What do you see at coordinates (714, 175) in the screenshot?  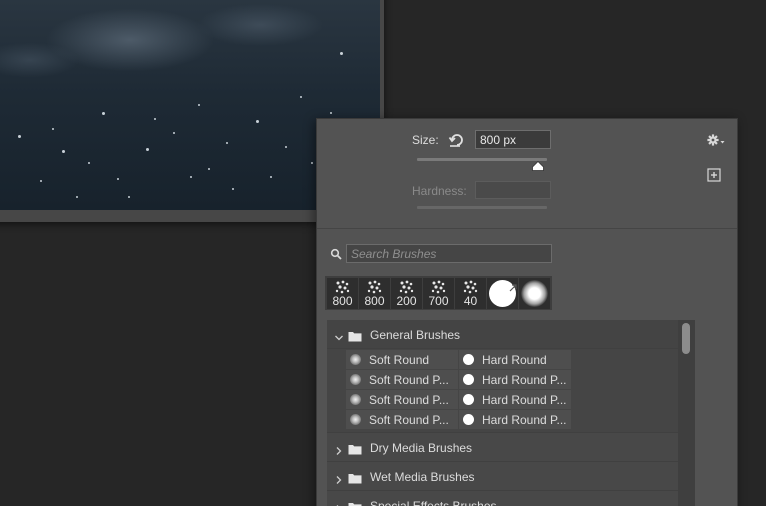 I see `new-preset-icon` at bounding box center [714, 175].